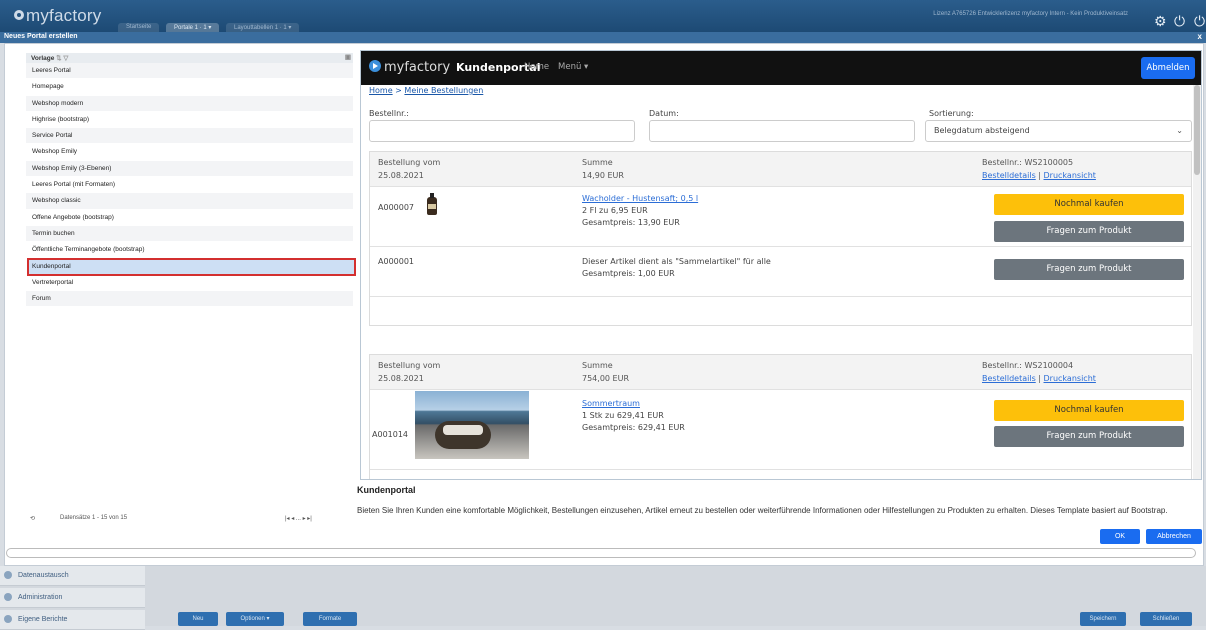 The width and height of the screenshot is (1206, 630). Describe the element at coordinates (1179, 130) in the screenshot. I see `chevron-down-icon: ⌄` at that location.